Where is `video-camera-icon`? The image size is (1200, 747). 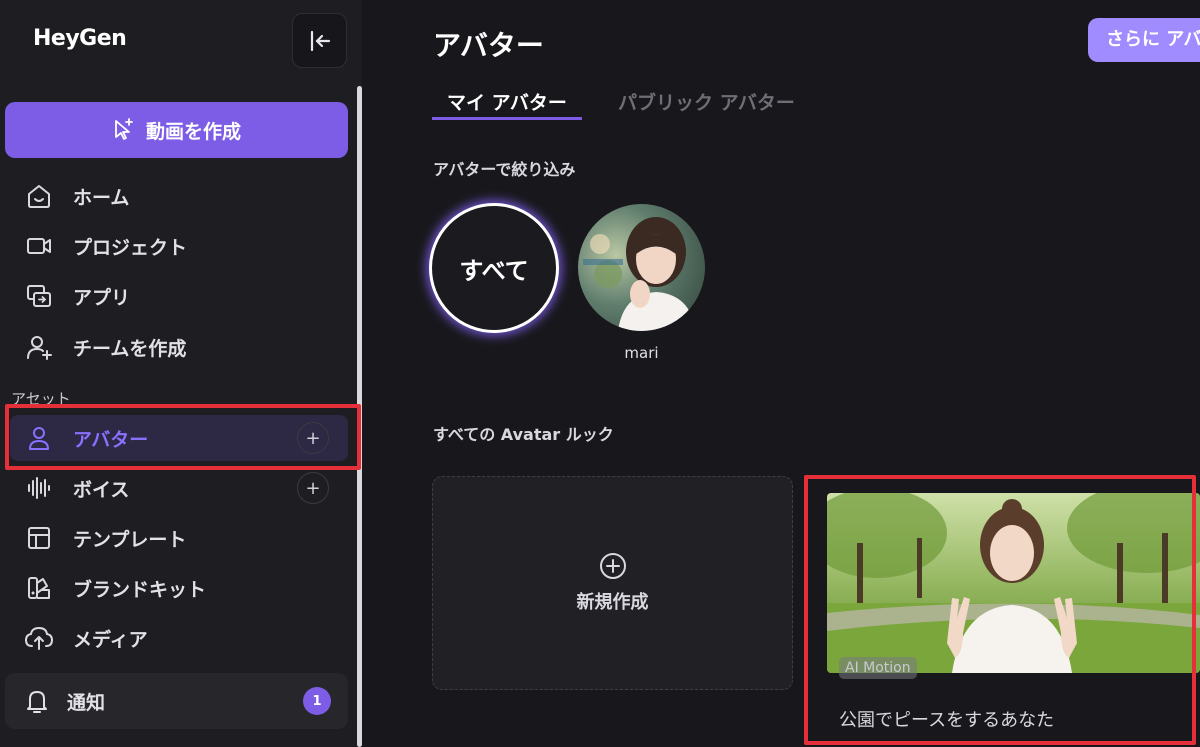
video-camera-icon is located at coordinates (39, 246).